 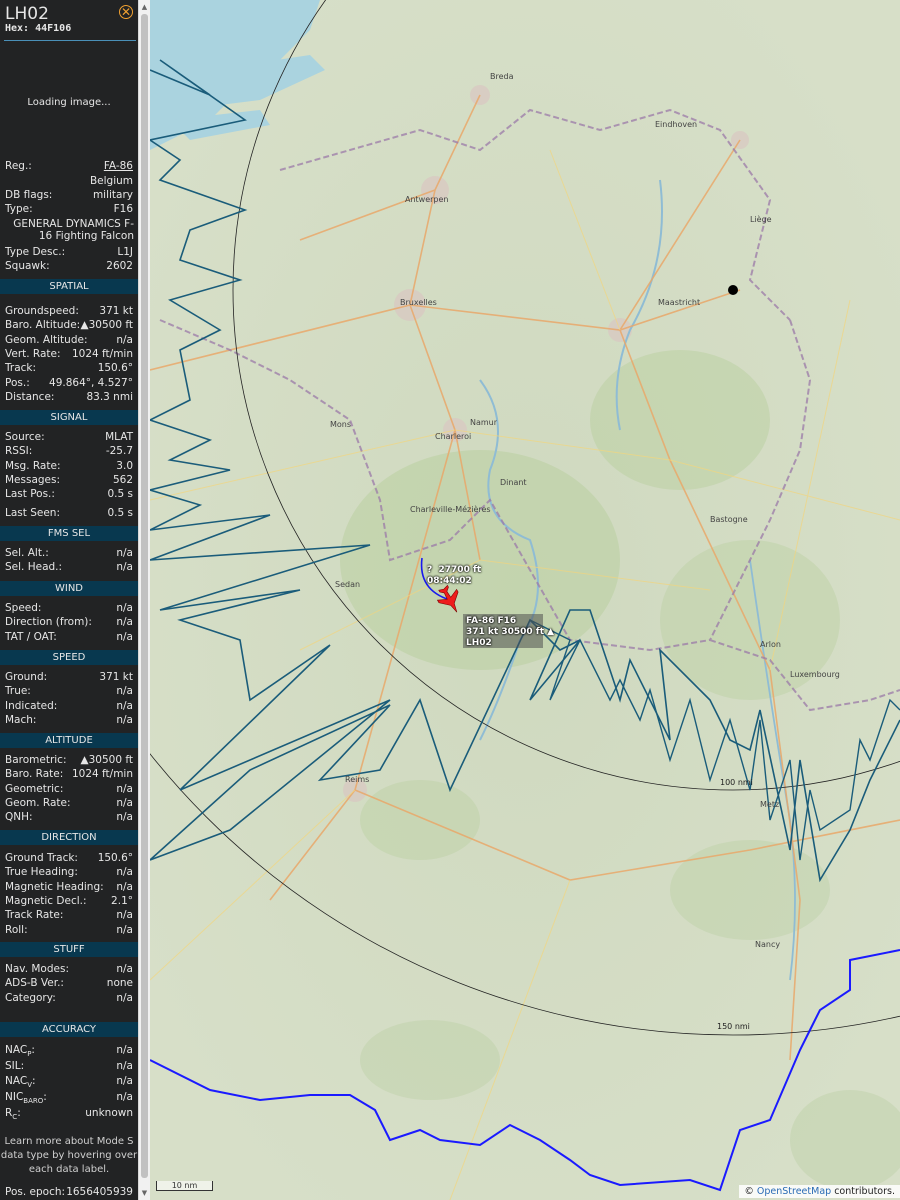 I want to click on spatial-label: Baro. Altitude:, so click(x=43, y=325).